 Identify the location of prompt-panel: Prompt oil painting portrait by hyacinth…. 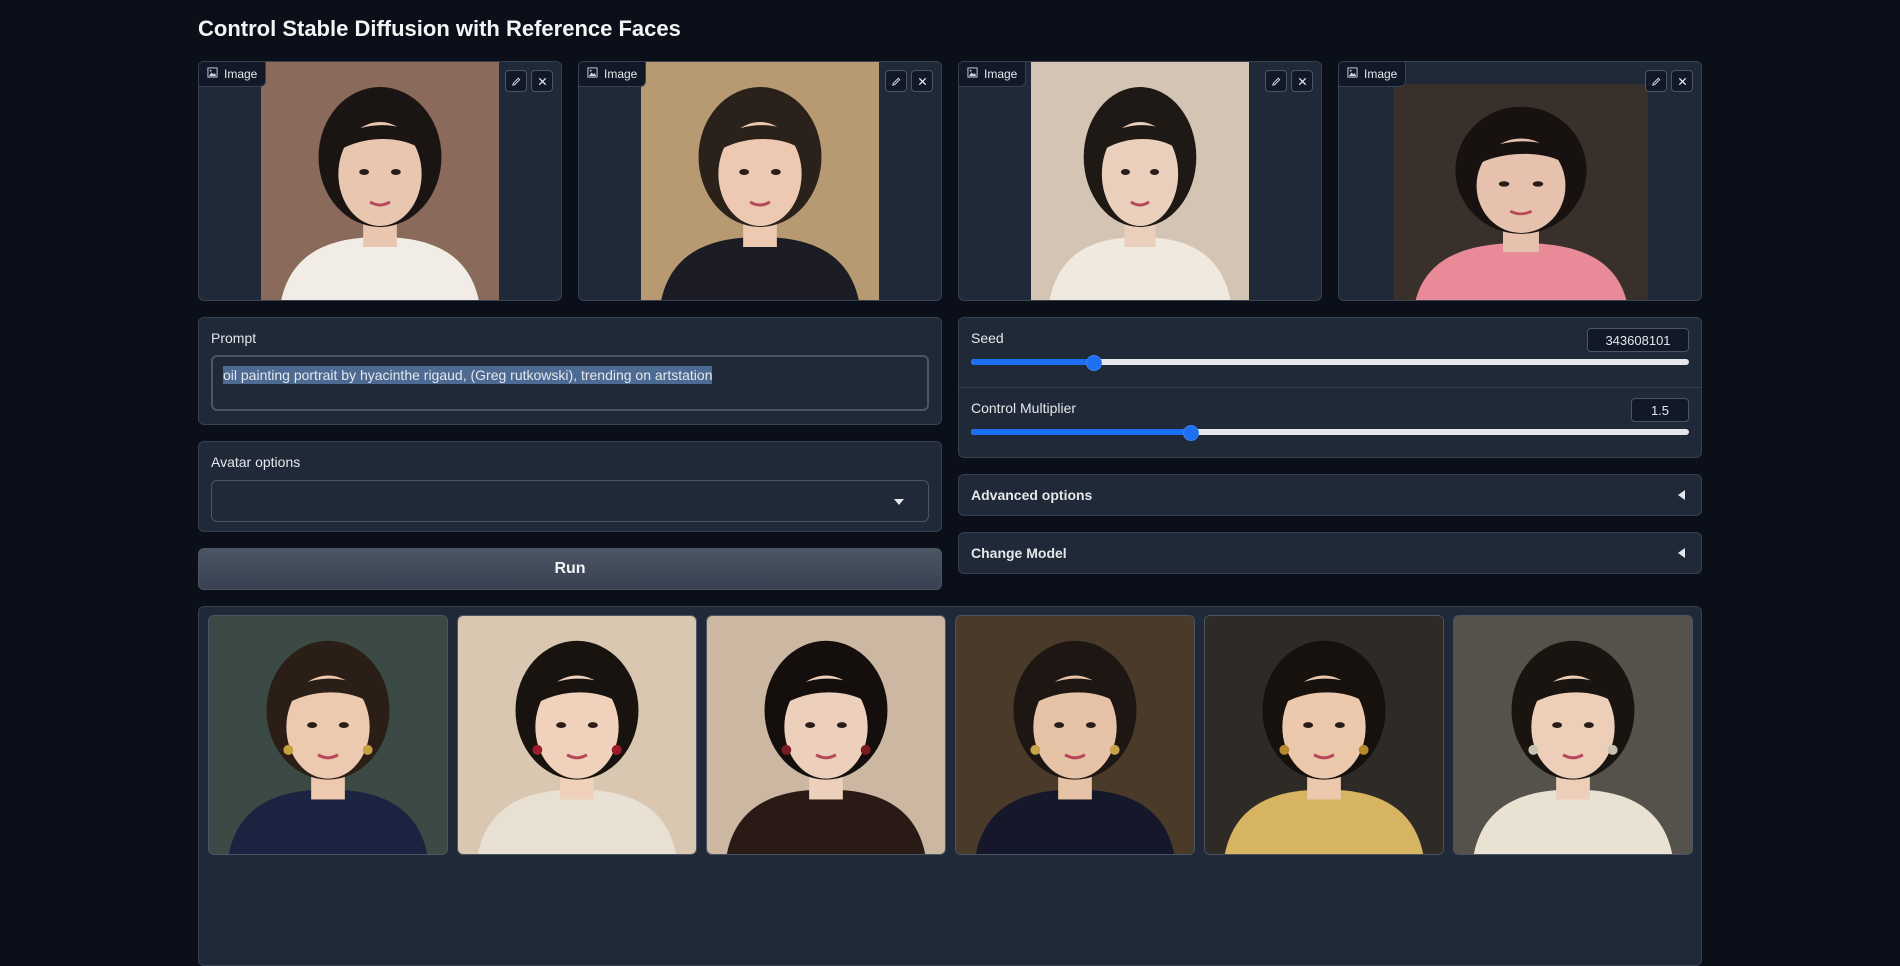
(570, 371).